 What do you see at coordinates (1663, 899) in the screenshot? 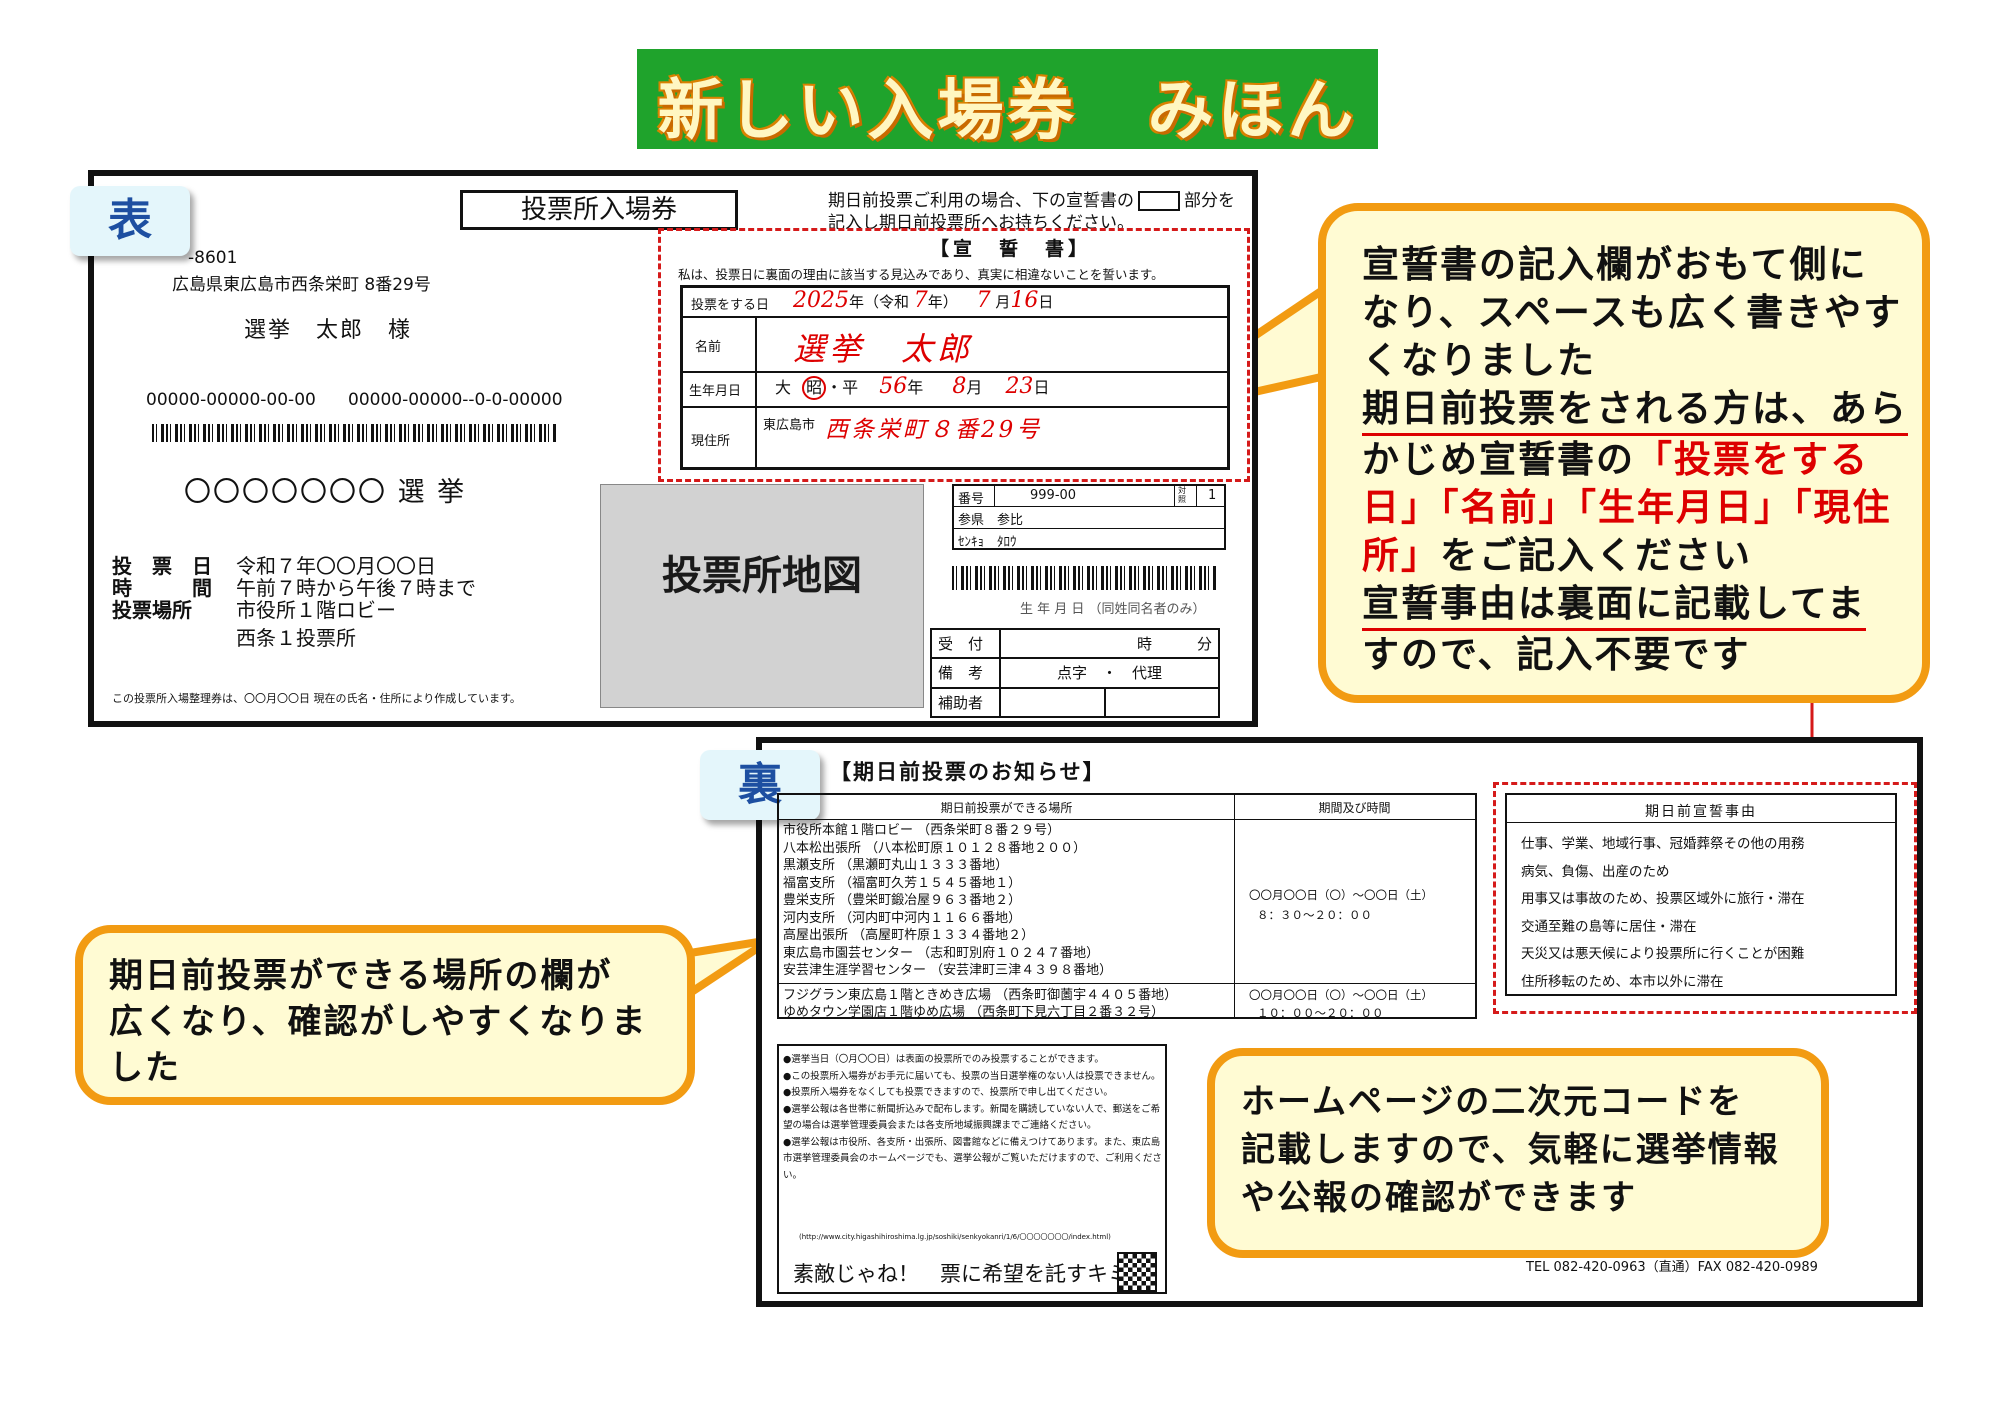
I see `reason-item: 用事又は事故のため、投票区域外に旅行・滞在` at bounding box center [1663, 899].